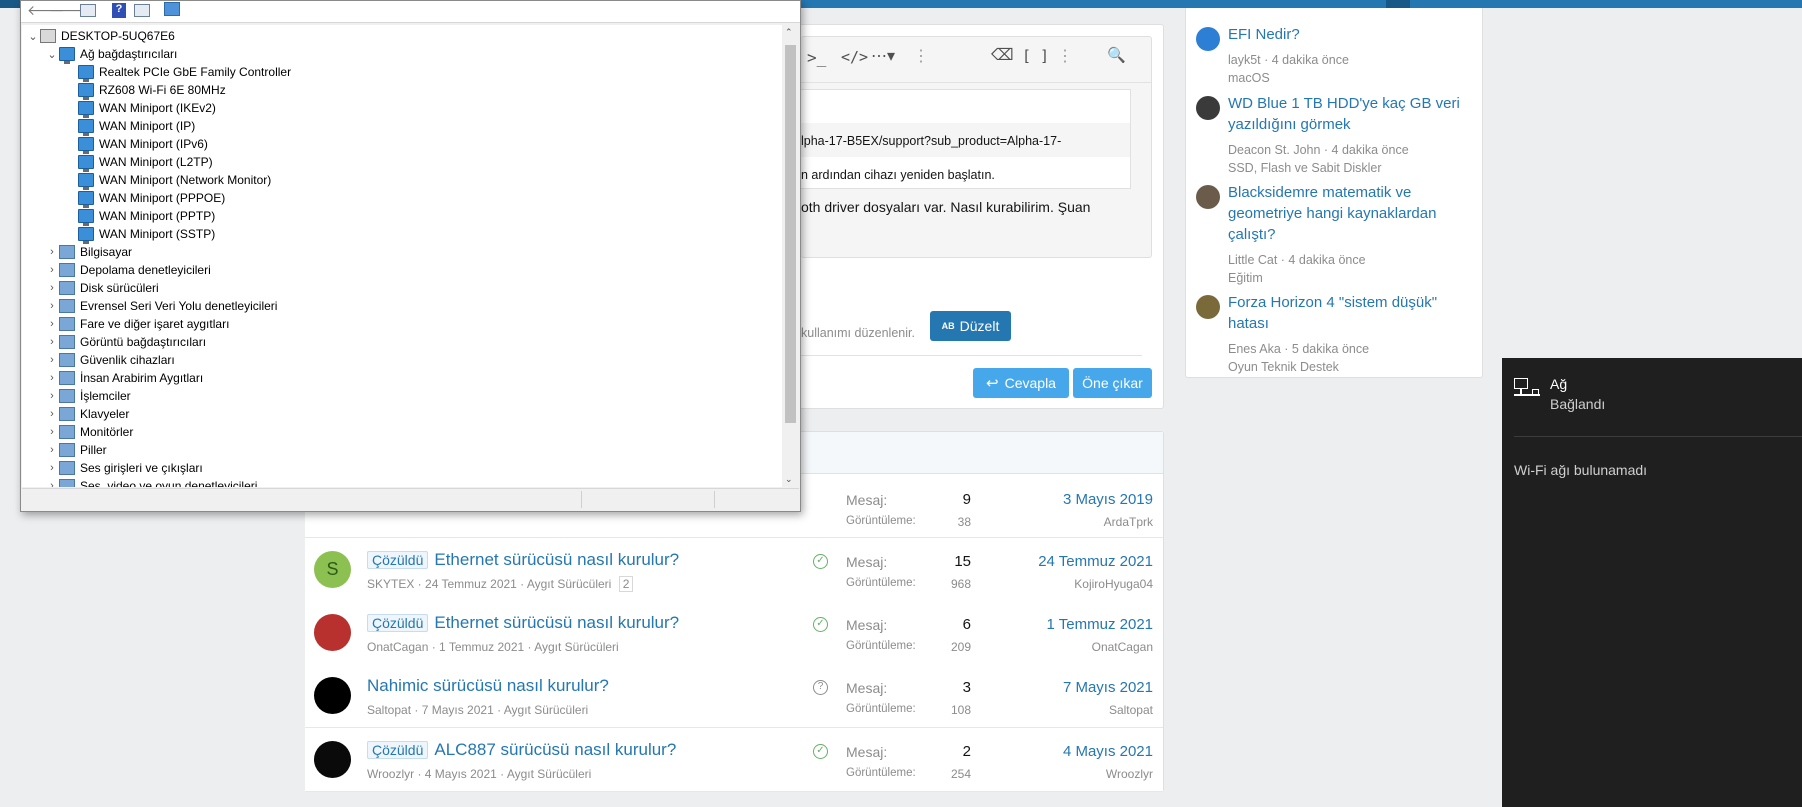 This screenshot has width=1802, height=807. What do you see at coordinates (883, 56) in the screenshot?
I see `more-options-icon: ⋯▾` at bounding box center [883, 56].